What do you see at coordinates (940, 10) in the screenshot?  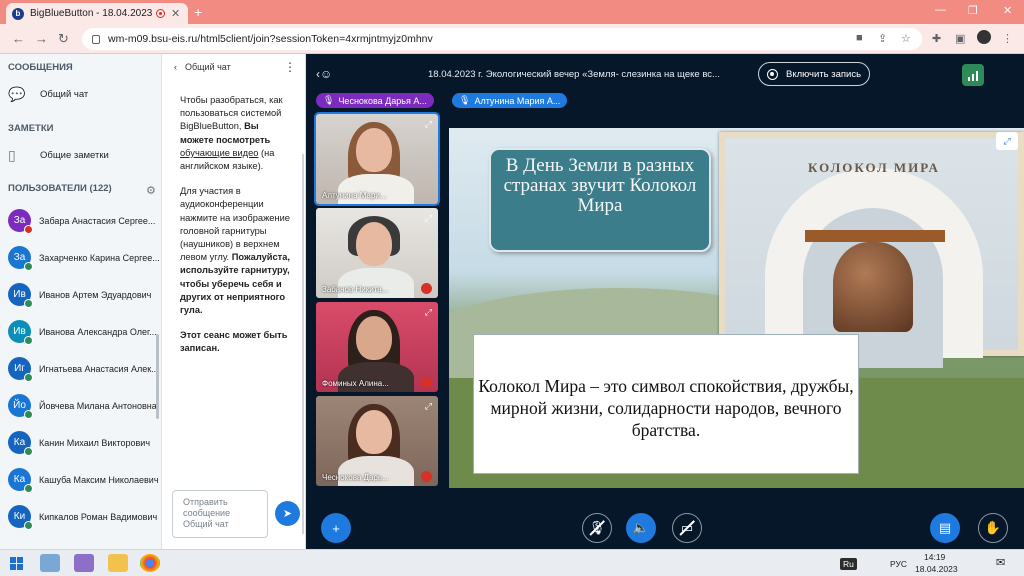 I see `window-minimize-button: —` at bounding box center [940, 10].